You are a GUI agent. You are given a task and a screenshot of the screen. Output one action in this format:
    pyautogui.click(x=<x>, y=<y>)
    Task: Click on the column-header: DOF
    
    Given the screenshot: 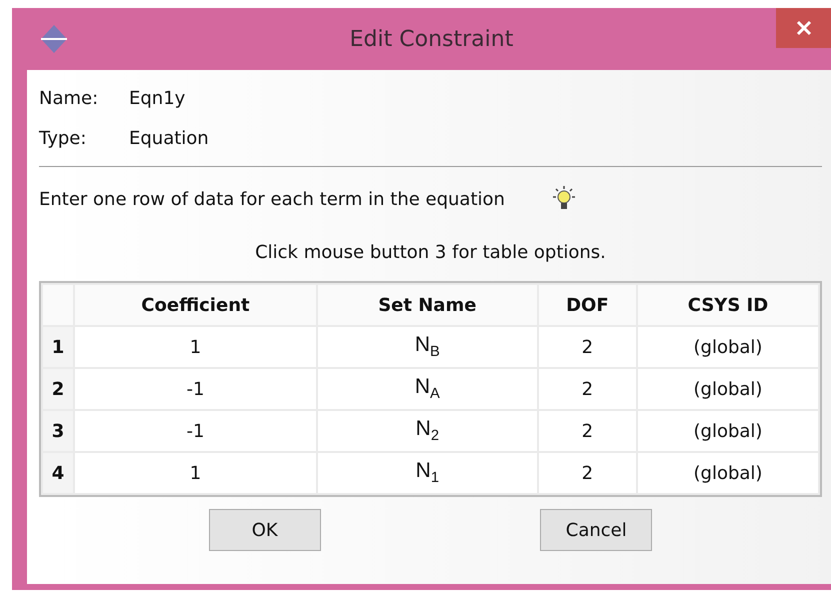 What is the action you would take?
    pyautogui.click(x=587, y=305)
    